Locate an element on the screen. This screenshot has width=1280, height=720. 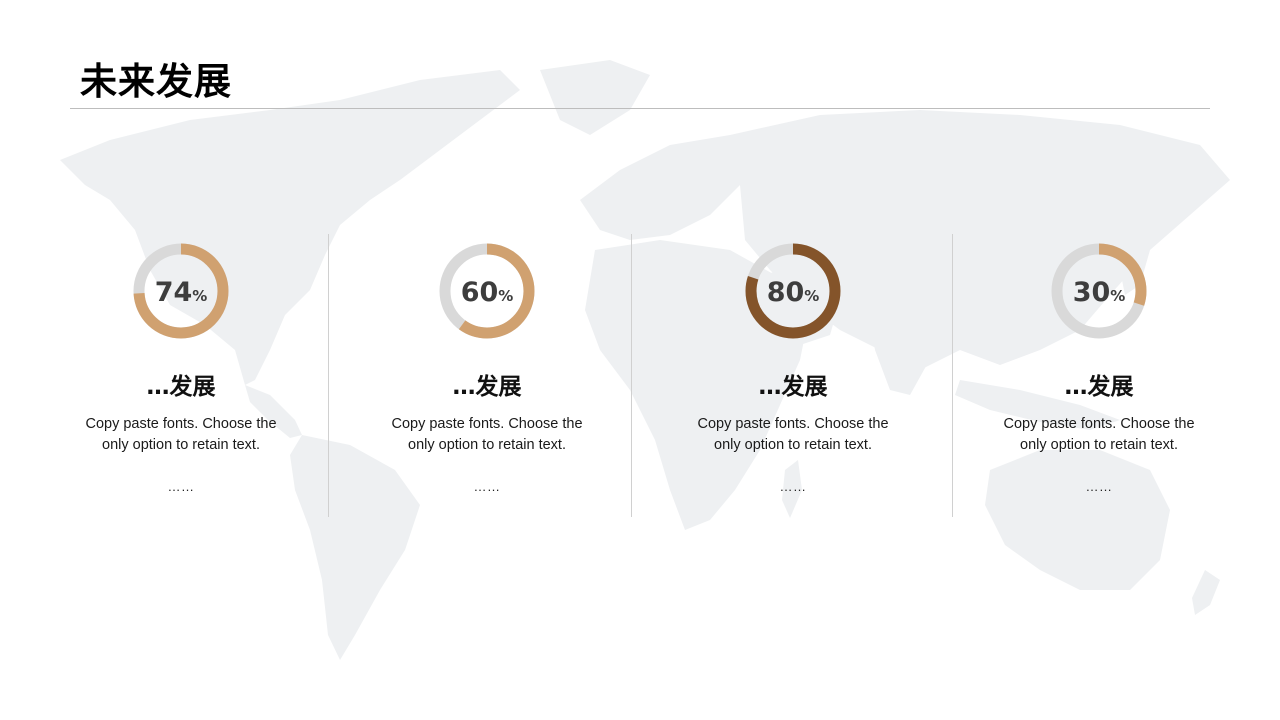
donut-chart: 30% is located at coordinates (1099, 291).